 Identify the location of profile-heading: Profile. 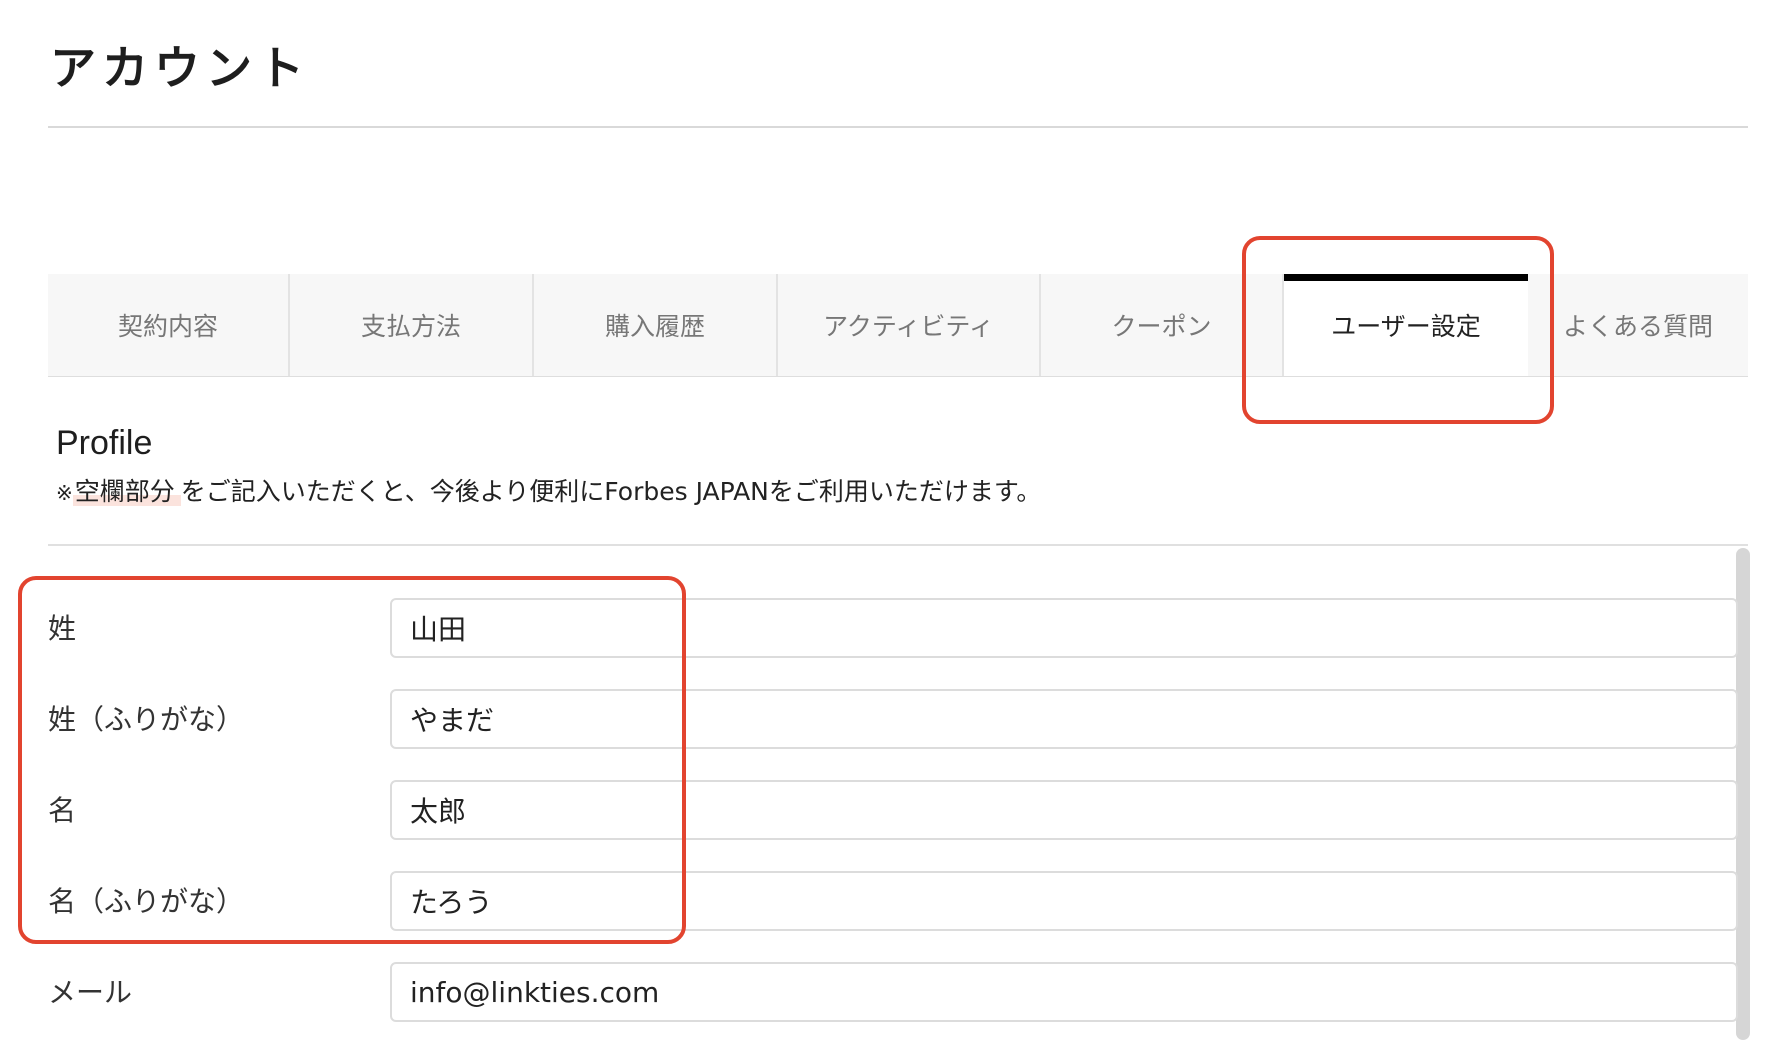
(104, 443).